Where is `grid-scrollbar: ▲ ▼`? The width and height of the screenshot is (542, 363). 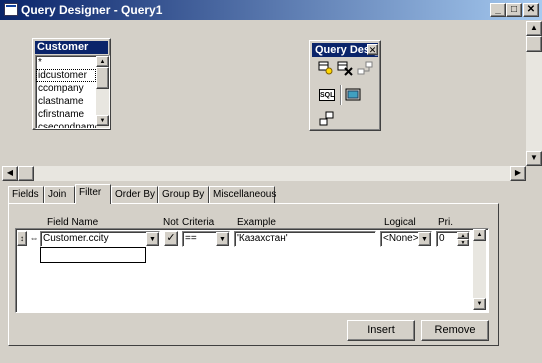 grid-scrollbar: ▲ ▼ is located at coordinates (479, 269).